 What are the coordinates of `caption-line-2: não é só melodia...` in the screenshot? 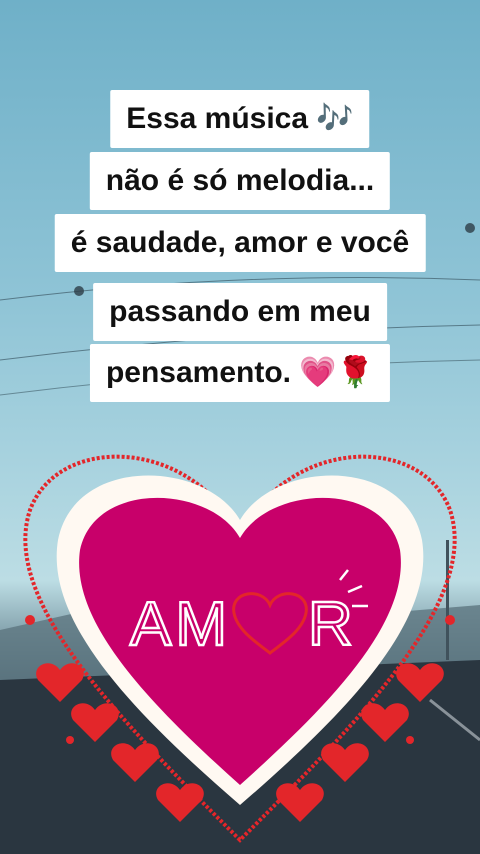 It's located at (240, 181).